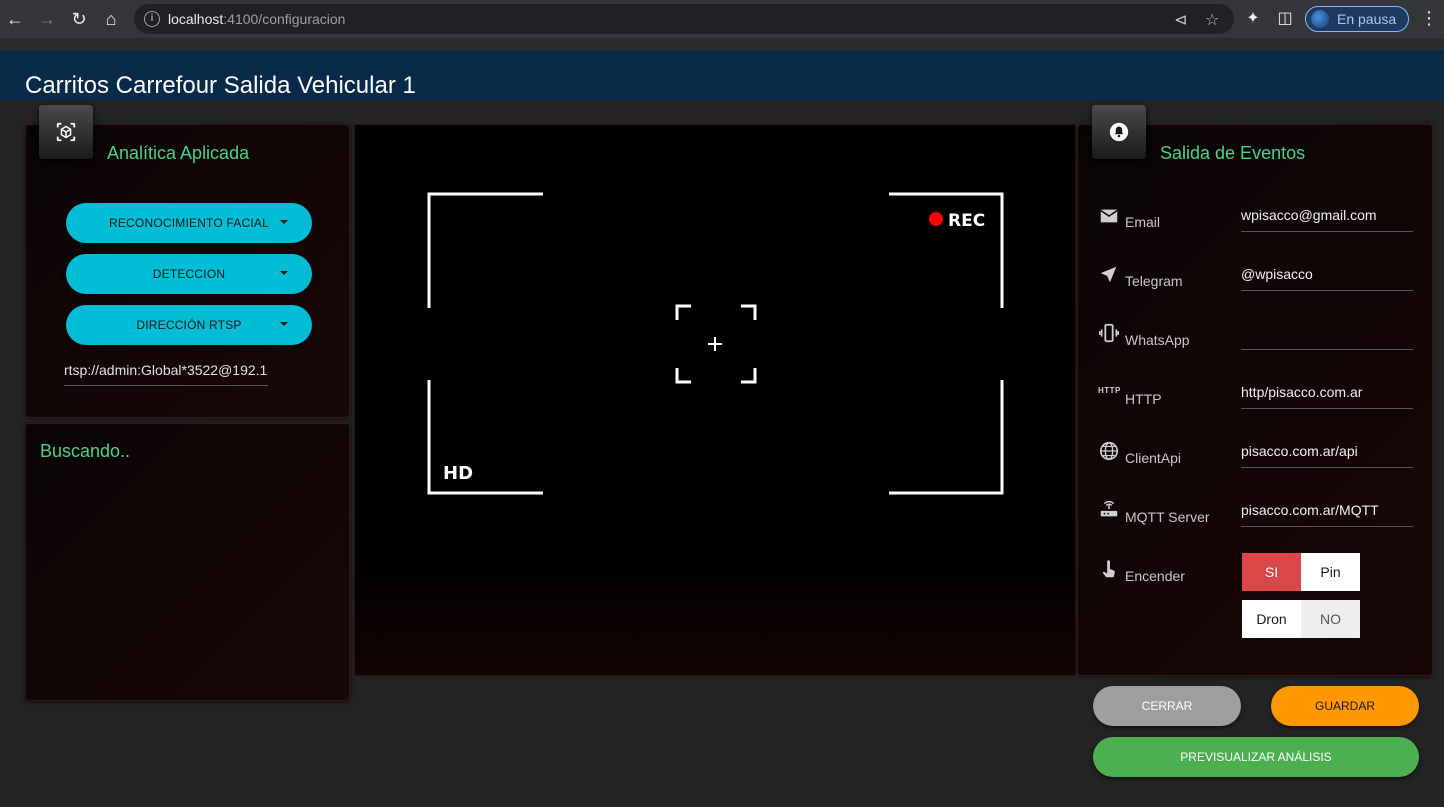  Describe the element at coordinates (220, 85) in the screenshot. I see `page-title: Carritos Carrefour Salida Vehicular 1` at that location.